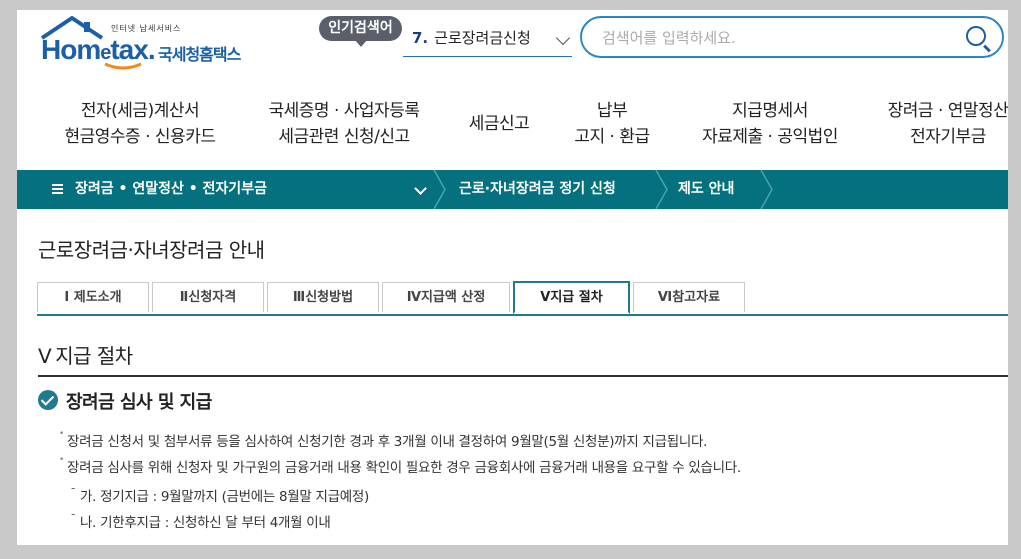  I want to click on logo-tagline: 인터넷 납세서비스, so click(146, 28).